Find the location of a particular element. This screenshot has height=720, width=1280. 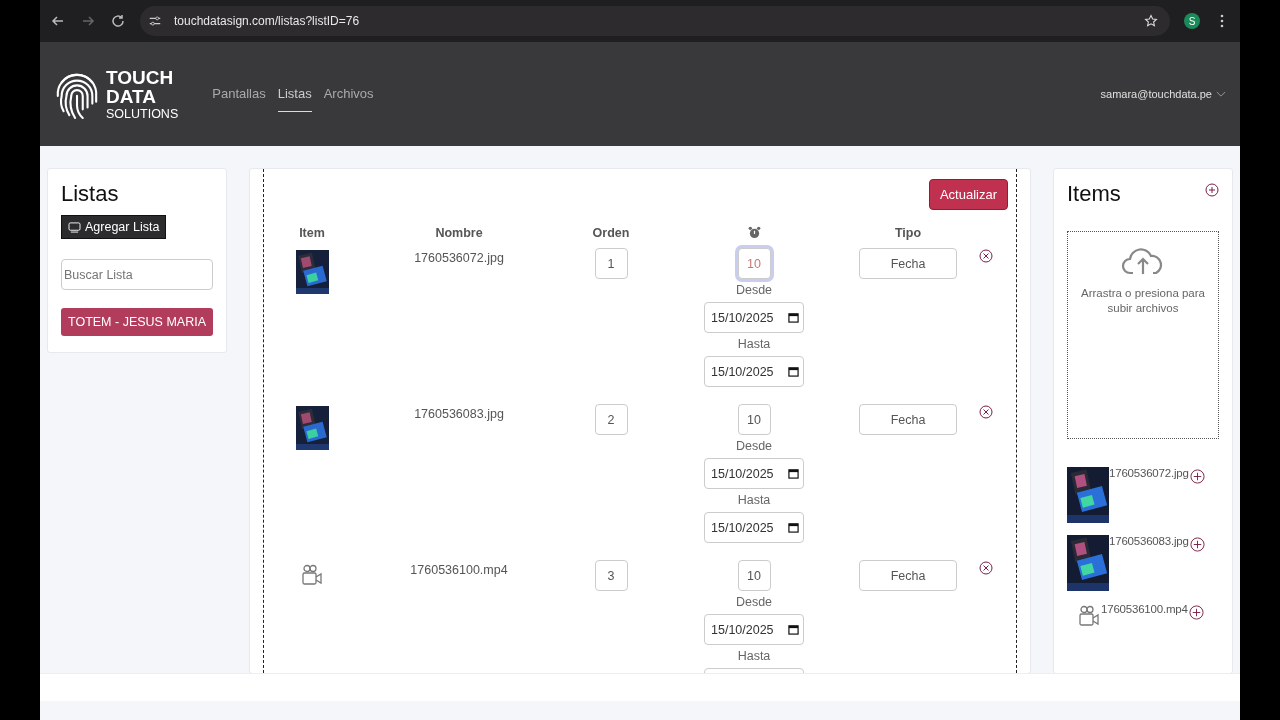

logo-text: DATA is located at coordinates (131, 96).